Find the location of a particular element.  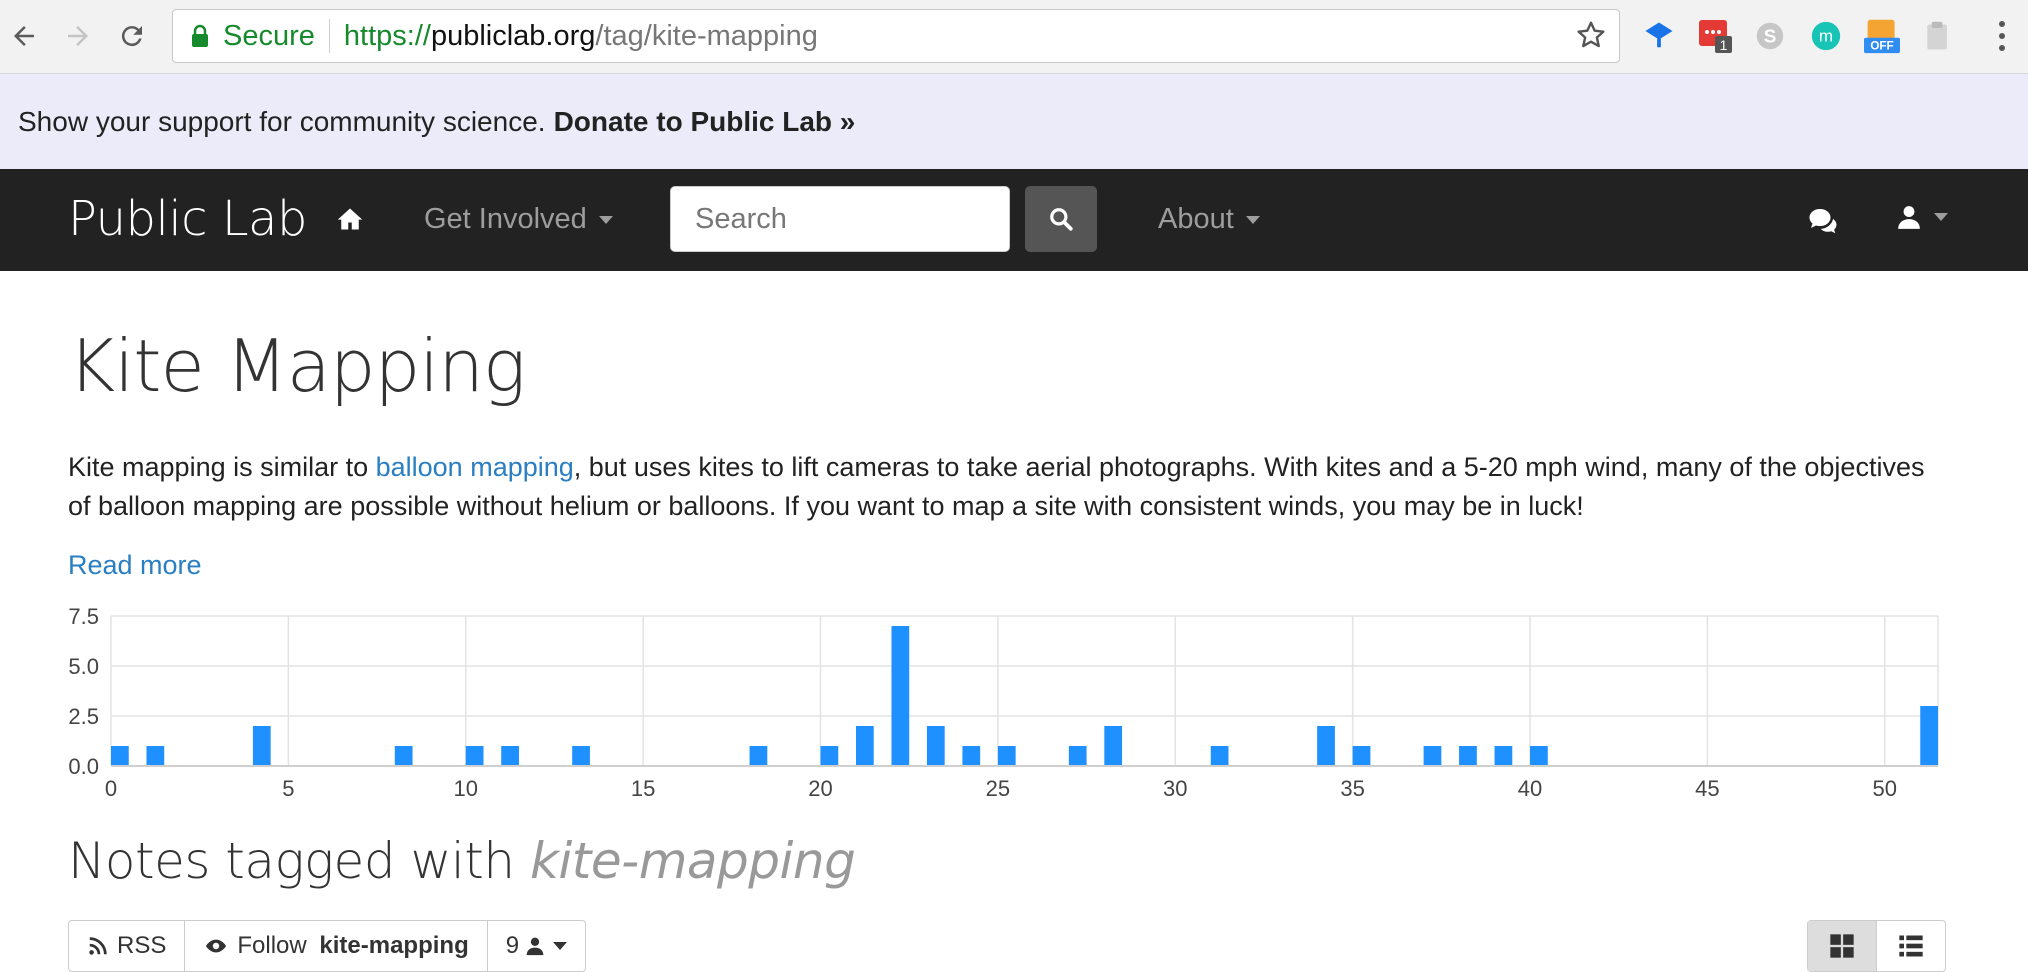

tree-extension-icon is located at coordinates (1659, 36).